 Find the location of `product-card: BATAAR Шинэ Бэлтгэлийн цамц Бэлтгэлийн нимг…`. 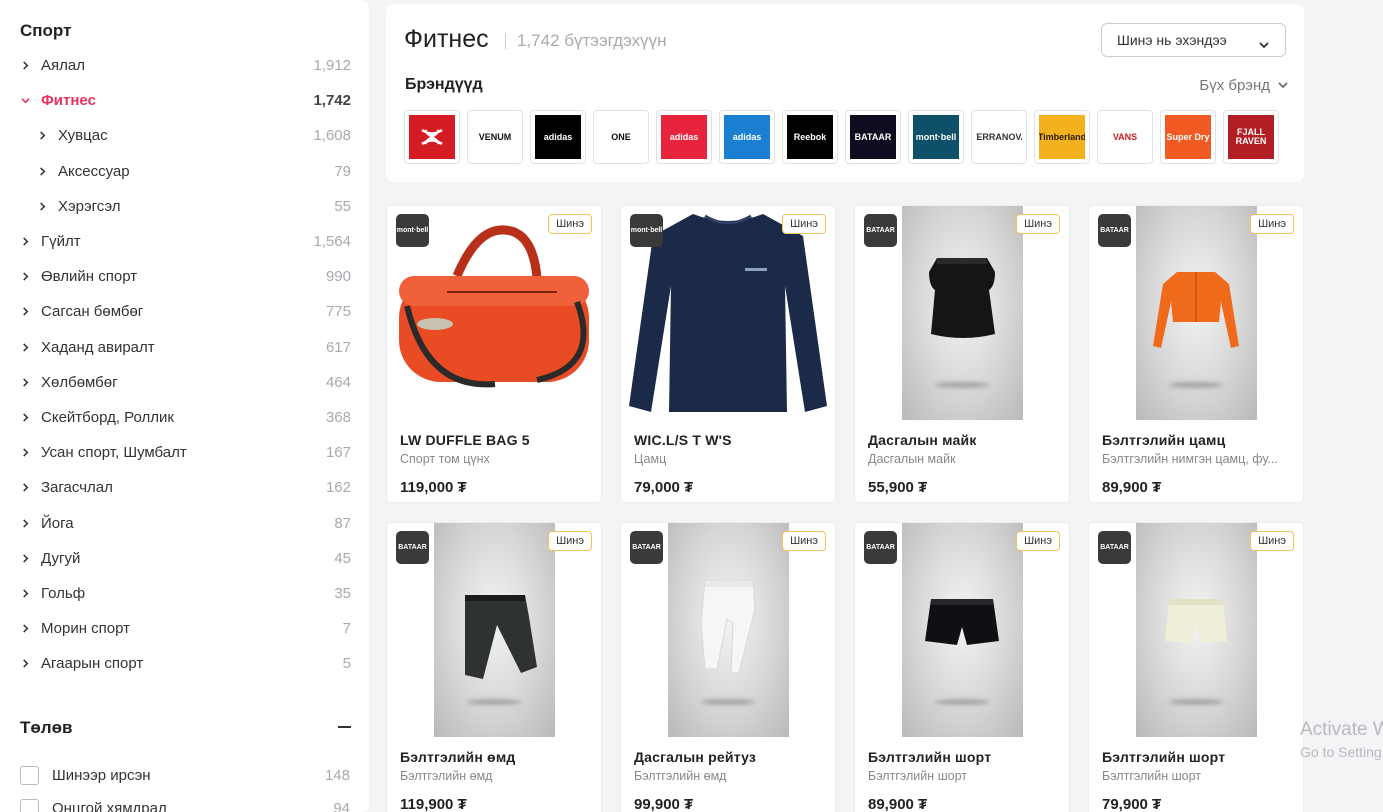

product-card: BATAAR Шинэ Бэлтгэлийн цамц Бэлтгэлийн нимг… is located at coordinates (1196, 354).